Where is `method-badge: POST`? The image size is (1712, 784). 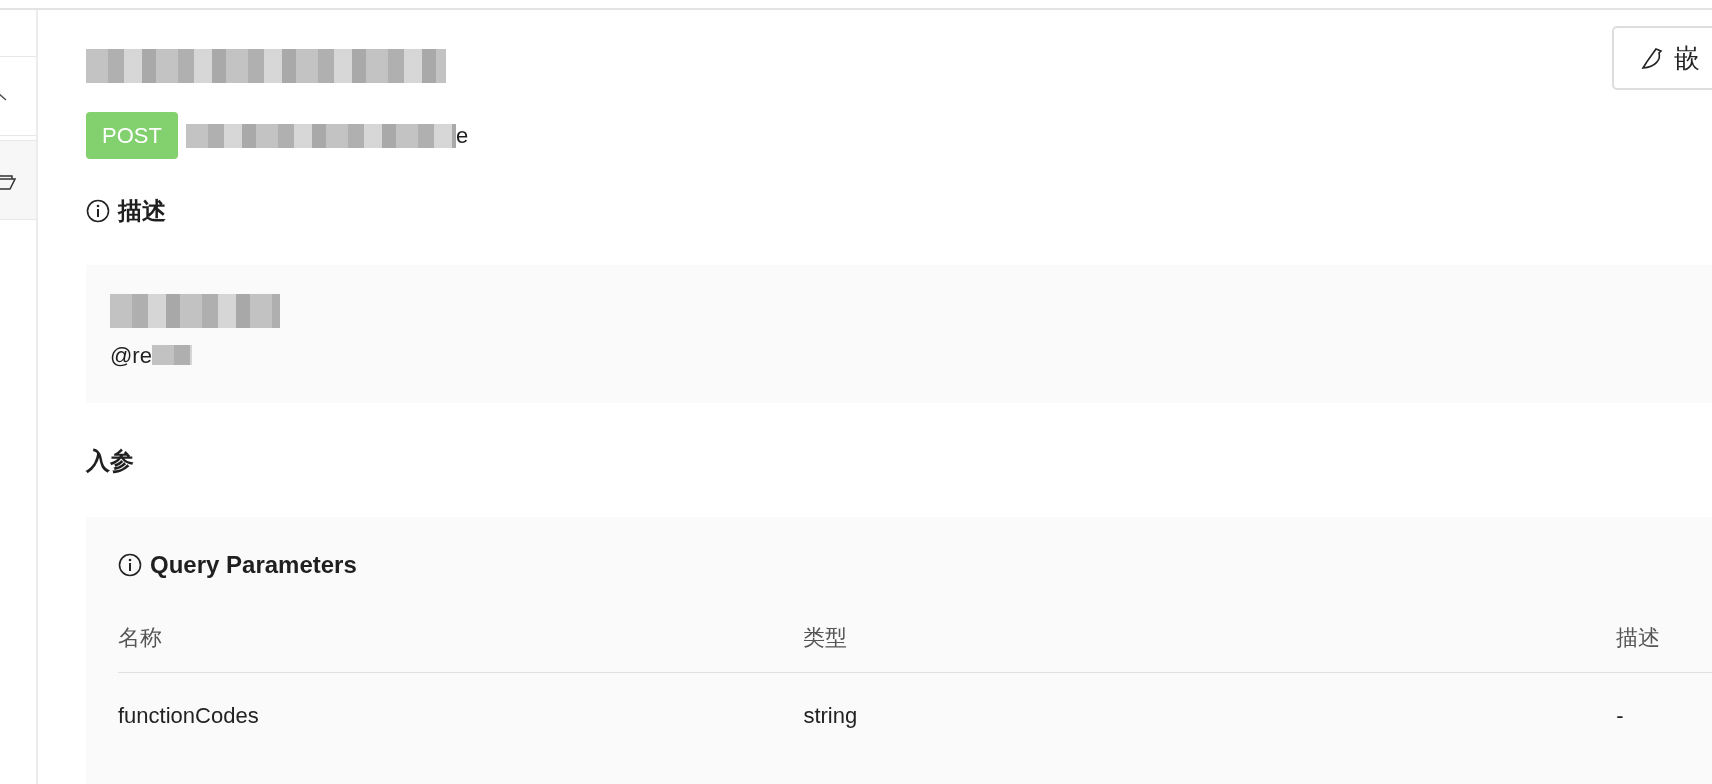 method-badge: POST is located at coordinates (132, 135).